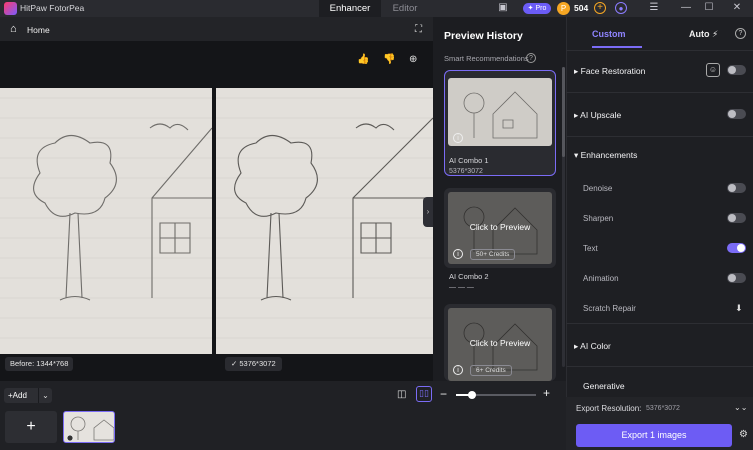 This screenshot has width=753, height=450. What do you see at coordinates (537, 8) in the screenshot?
I see `pro-badge: ✦ Pro` at bounding box center [537, 8].